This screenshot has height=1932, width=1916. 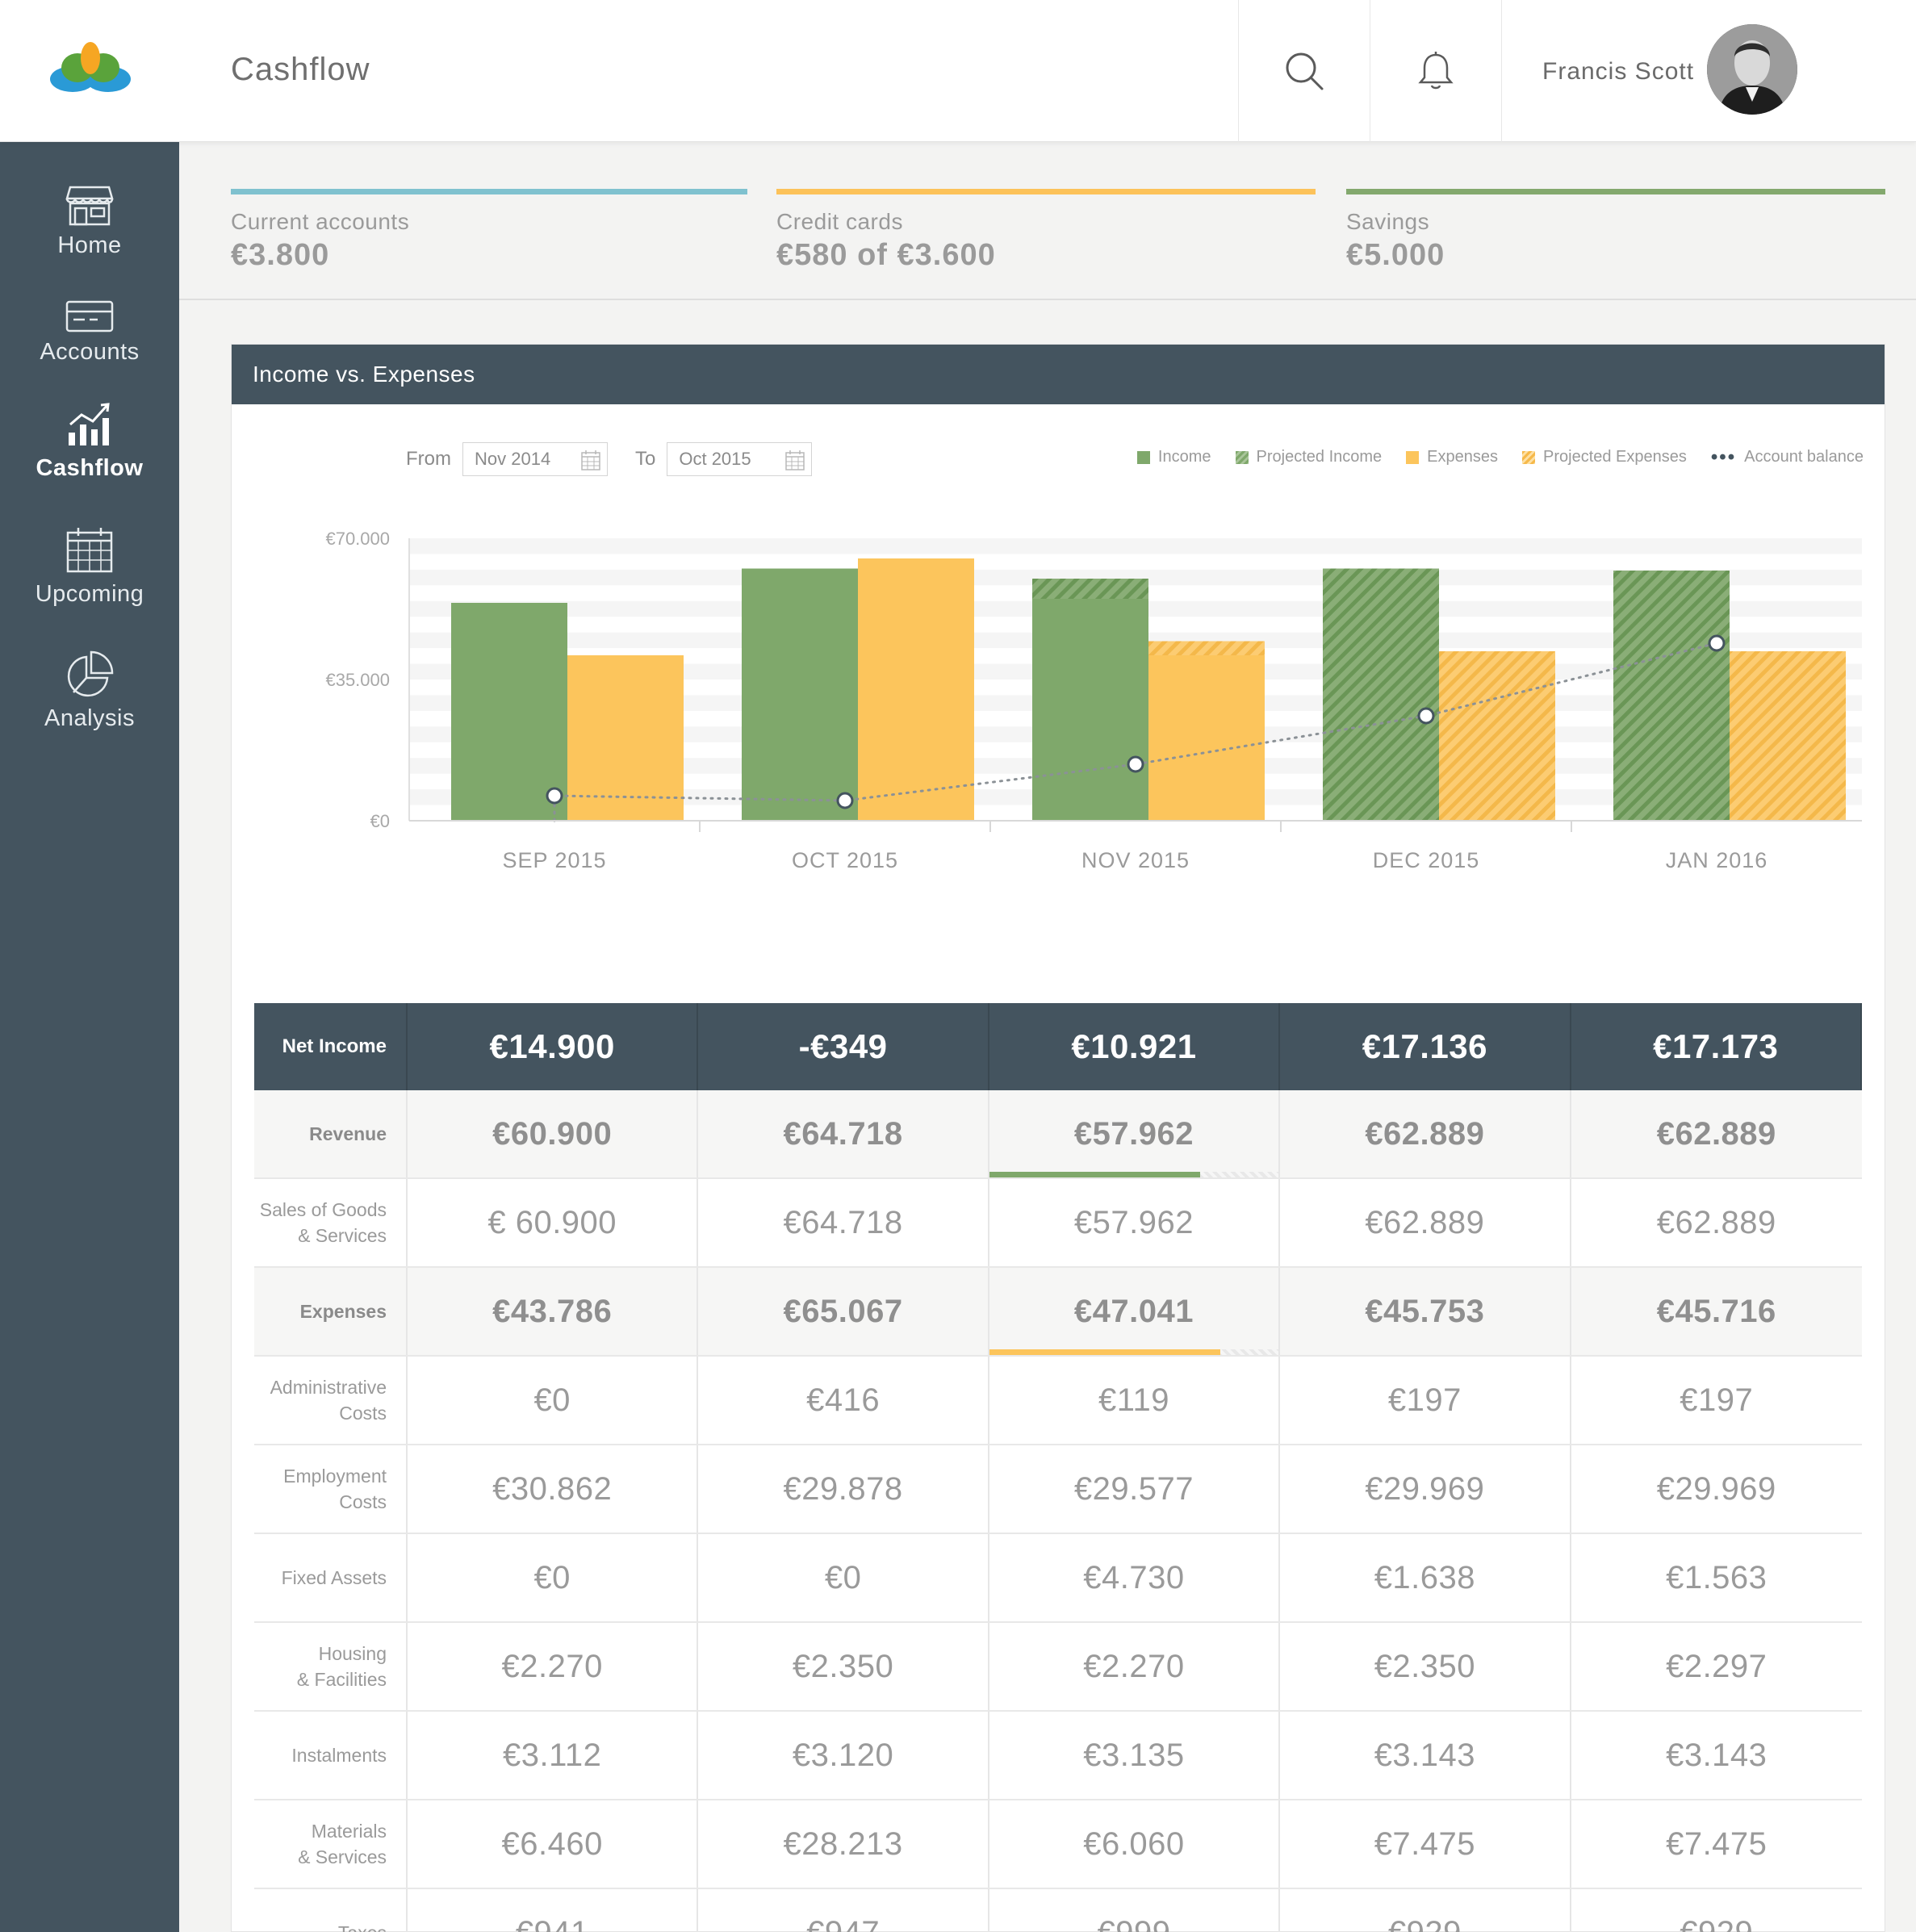 I want to click on table-cell: € 60.900, so click(x=553, y=1222).